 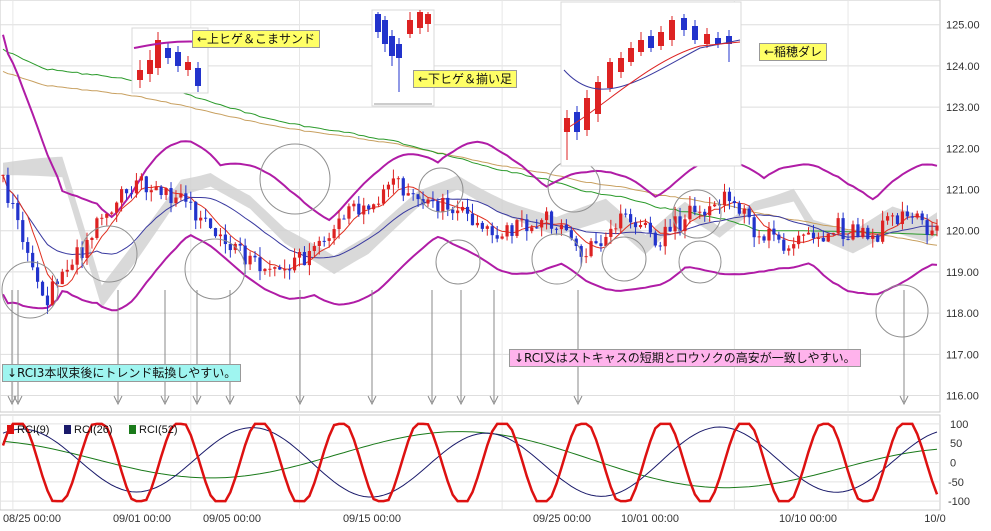 What do you see at coordinates (651, 84) in the screenshot?
I see `inset-inaho` at bounding box center [651, 84].